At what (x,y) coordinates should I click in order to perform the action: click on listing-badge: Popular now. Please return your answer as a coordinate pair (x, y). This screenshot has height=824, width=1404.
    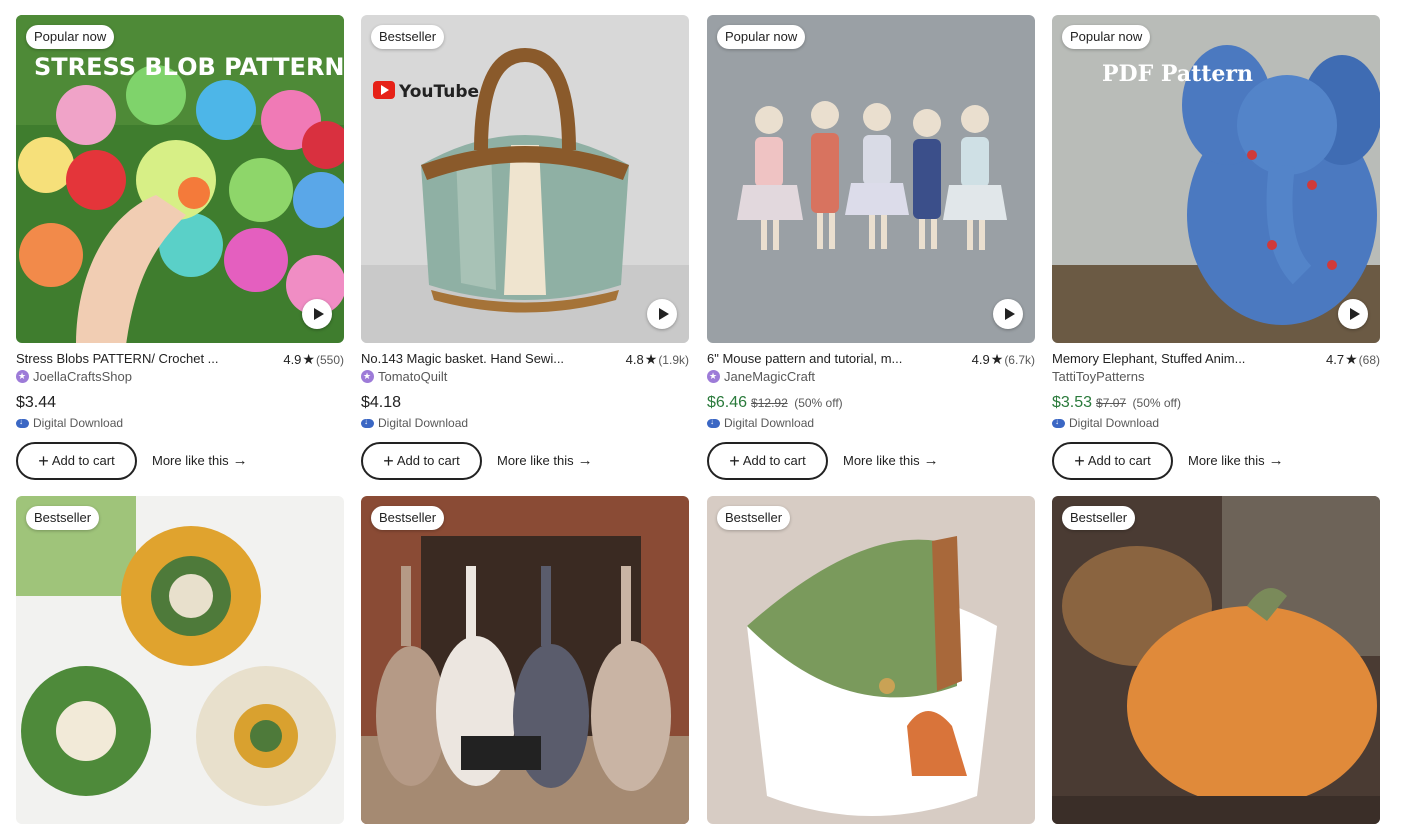
    Looking at the image, I should click on (1106, 37).